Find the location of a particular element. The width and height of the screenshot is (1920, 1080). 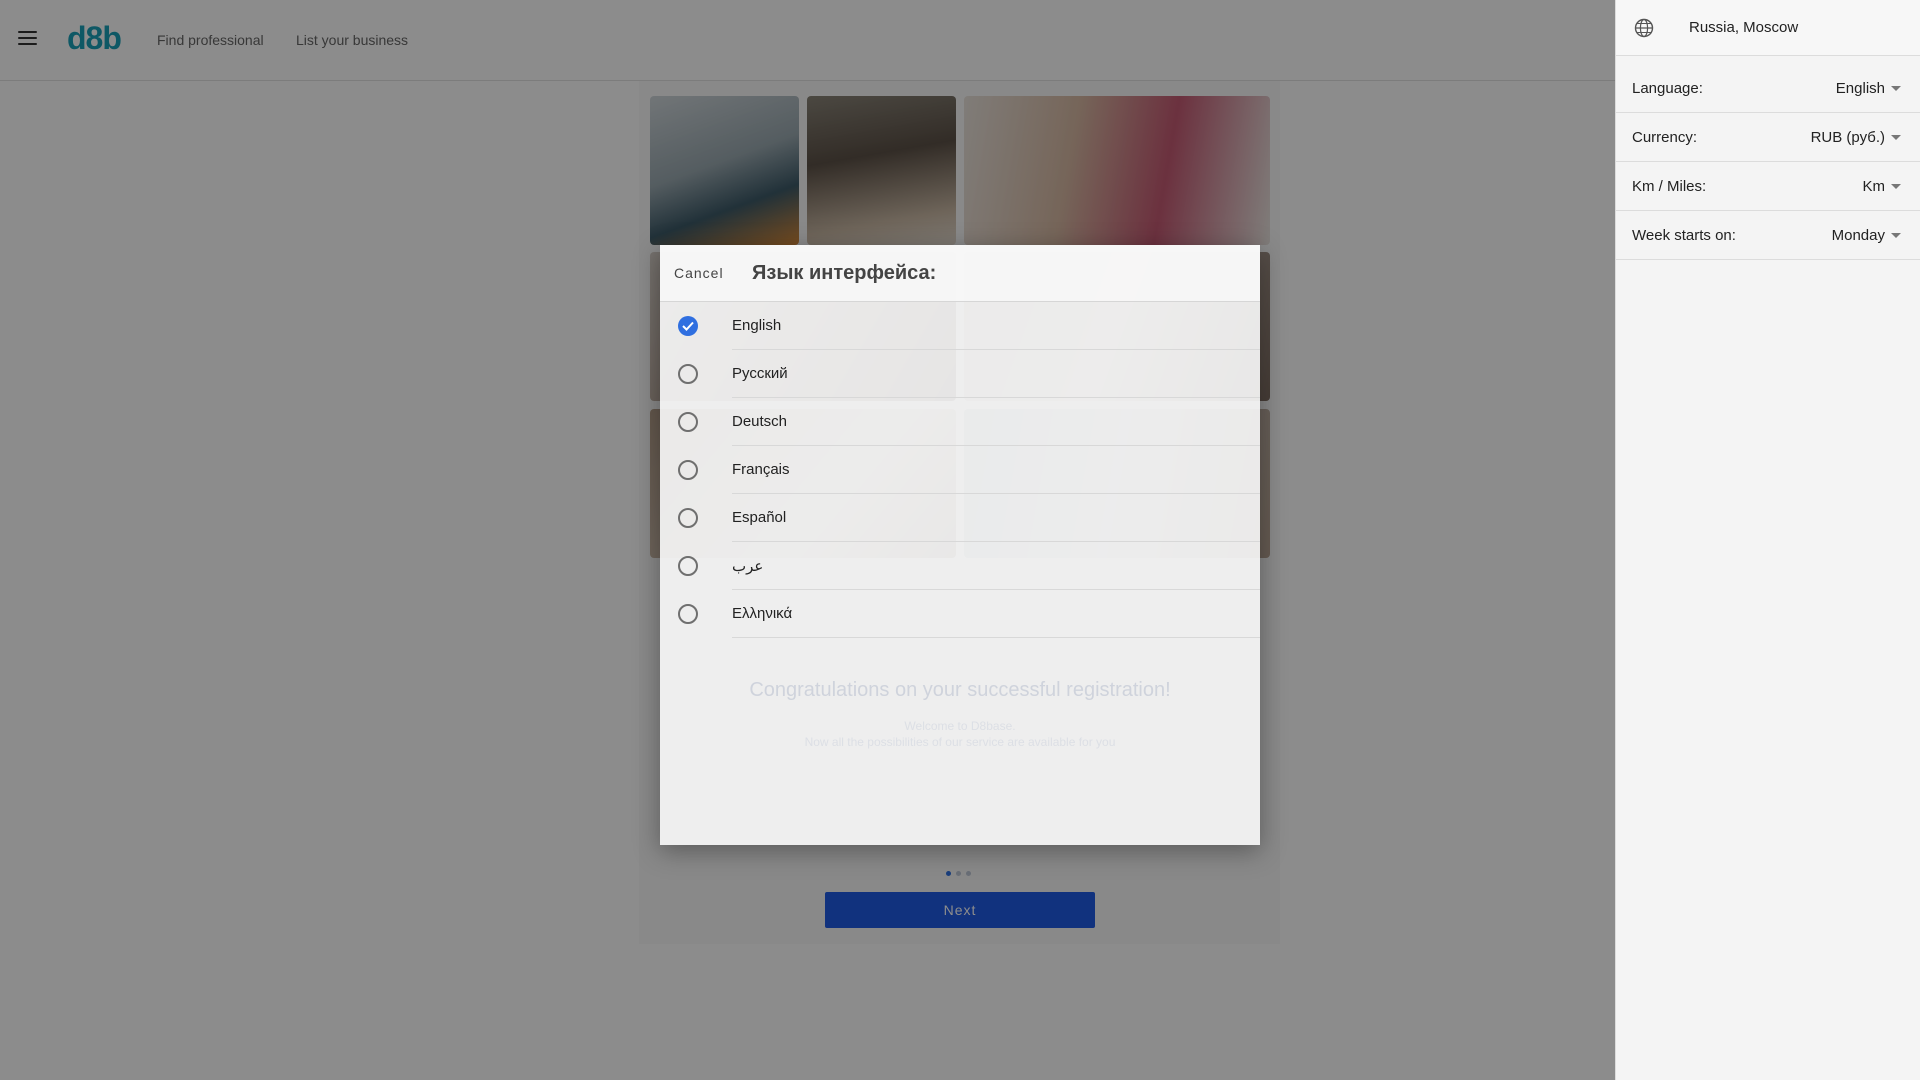

language-option-spanish: Español is located at coordinates (960, 518).